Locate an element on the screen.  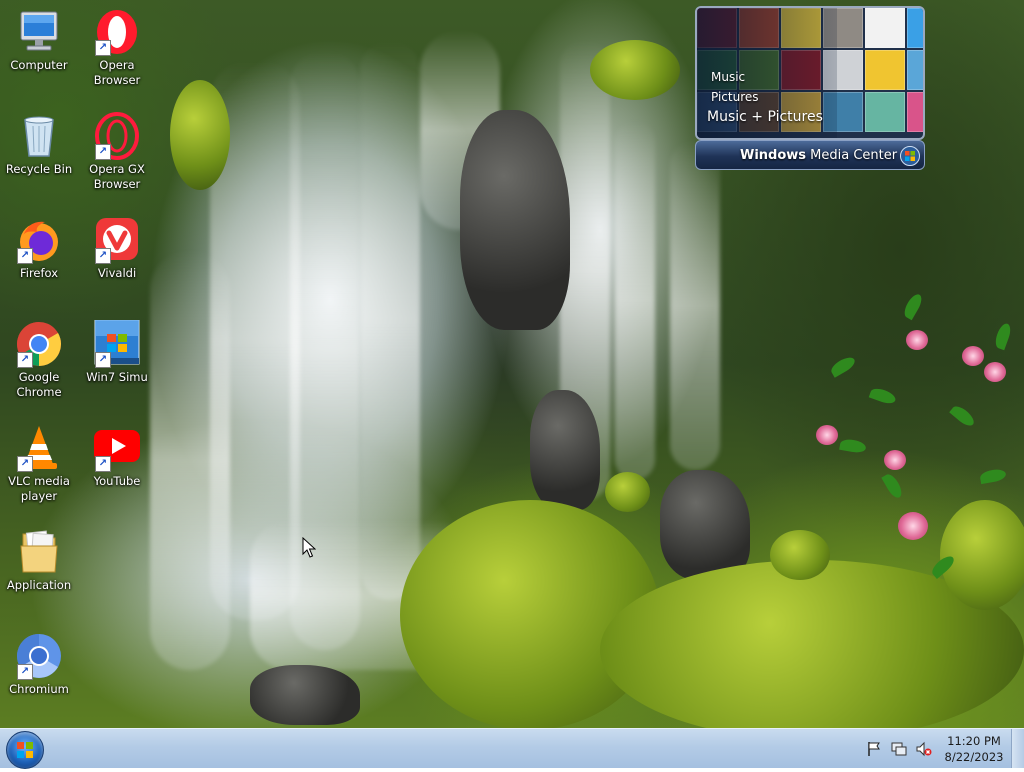
desktop-icon-label: Chromium is located at coordinates (39, 689).